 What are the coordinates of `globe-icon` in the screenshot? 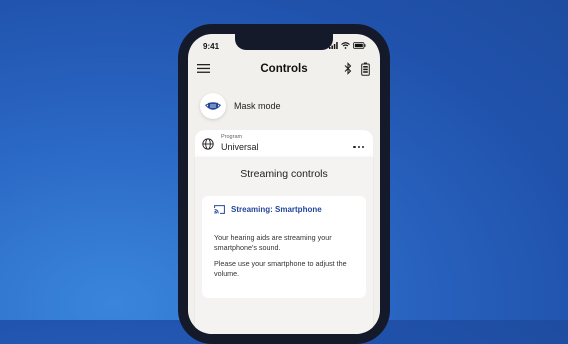 It's located at (208, 144).